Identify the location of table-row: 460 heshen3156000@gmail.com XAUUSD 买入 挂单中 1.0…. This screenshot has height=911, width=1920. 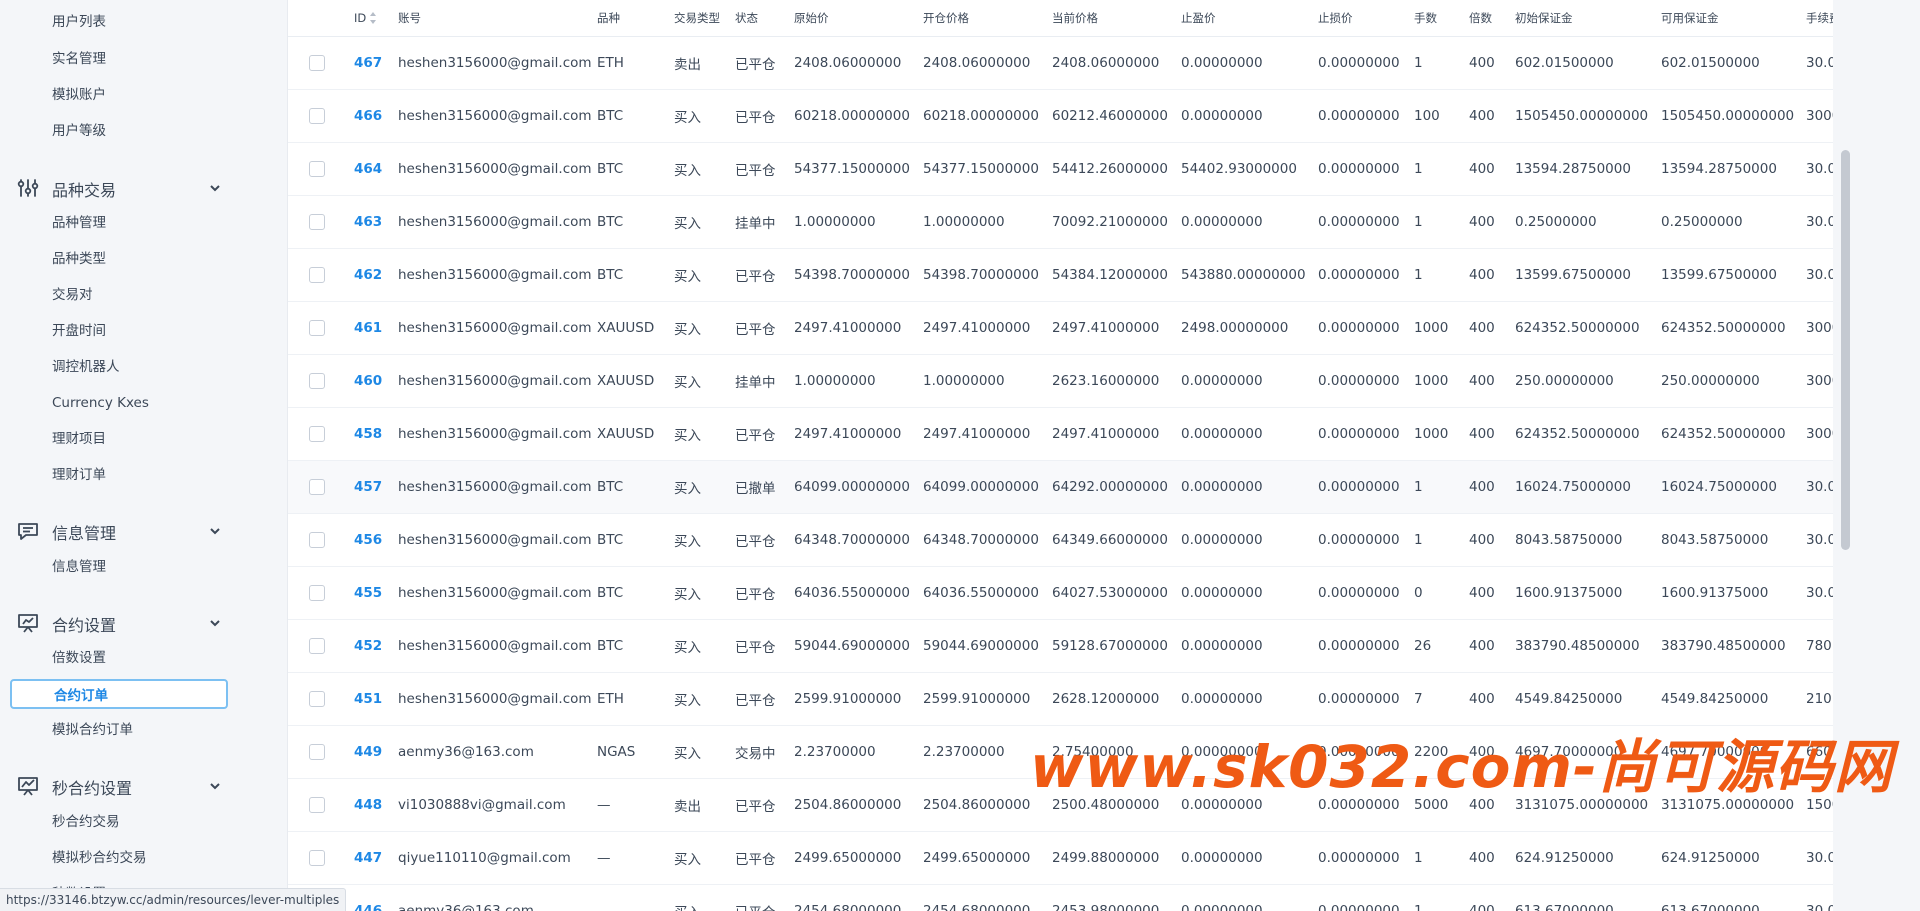
(1073, 381).